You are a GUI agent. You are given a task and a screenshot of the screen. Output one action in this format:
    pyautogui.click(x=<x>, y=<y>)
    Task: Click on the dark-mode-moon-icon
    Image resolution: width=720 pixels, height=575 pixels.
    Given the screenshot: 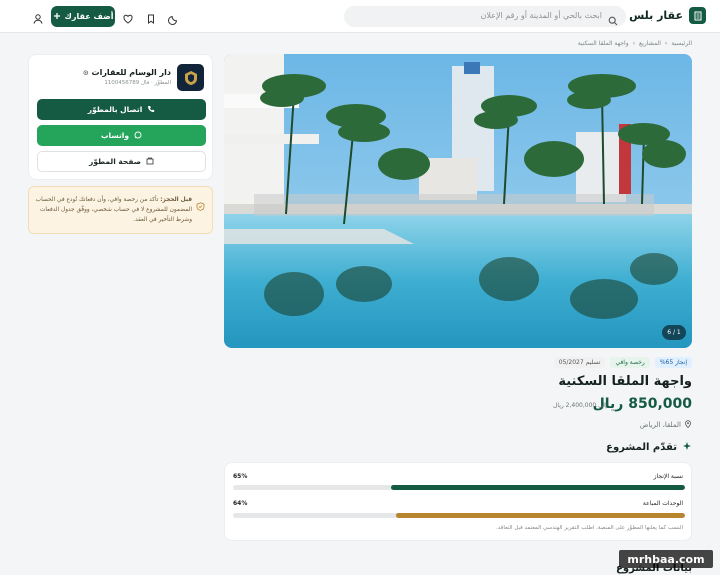 What is the action you would take?
    pyautogui.click(x=174, y=17)
    